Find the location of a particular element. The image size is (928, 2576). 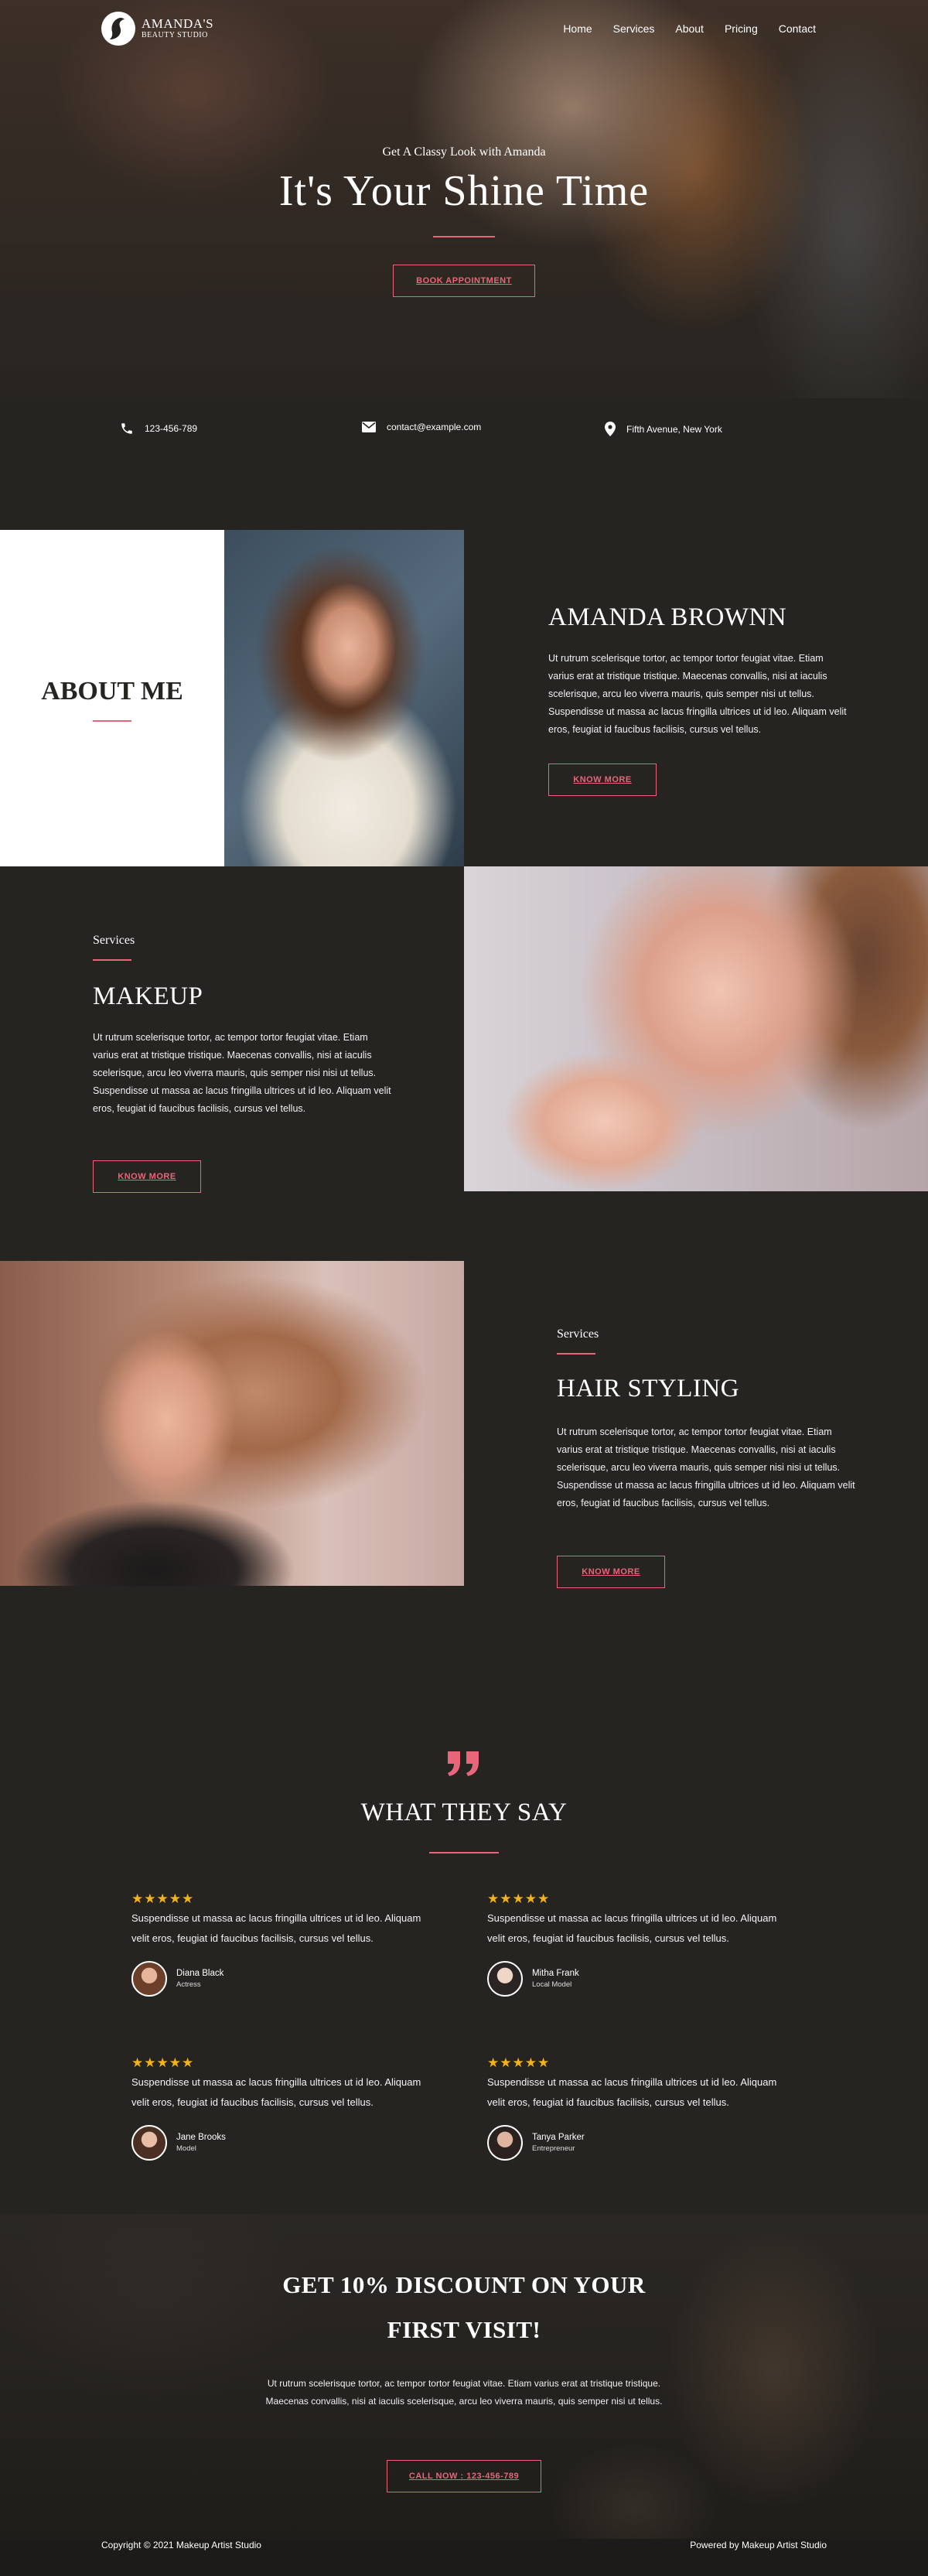

nav-home: Home is located at coordinates (577, 28).